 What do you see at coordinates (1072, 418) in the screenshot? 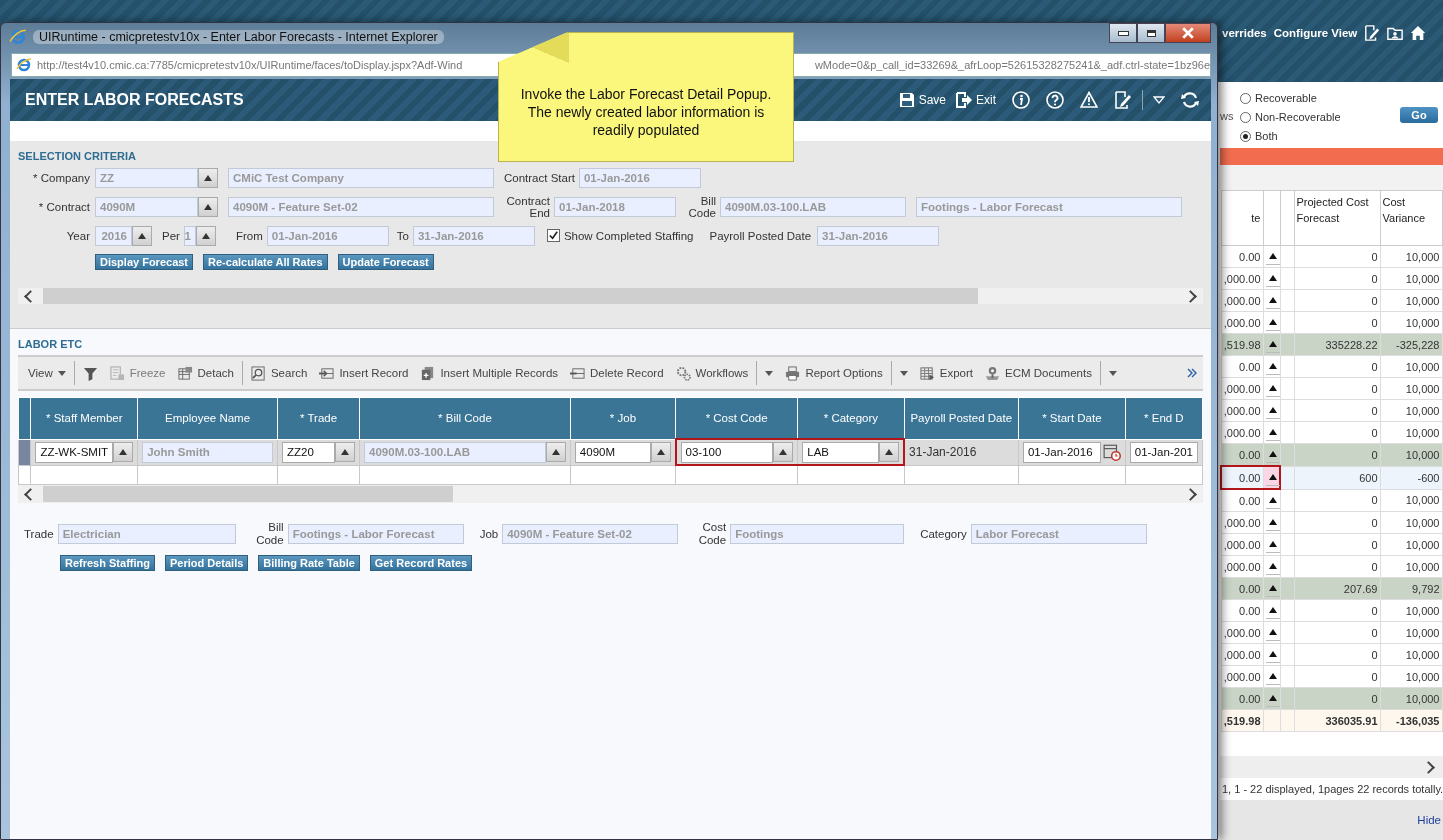
I see `column-header: * Start Date` at bounding box center [1072, 418].